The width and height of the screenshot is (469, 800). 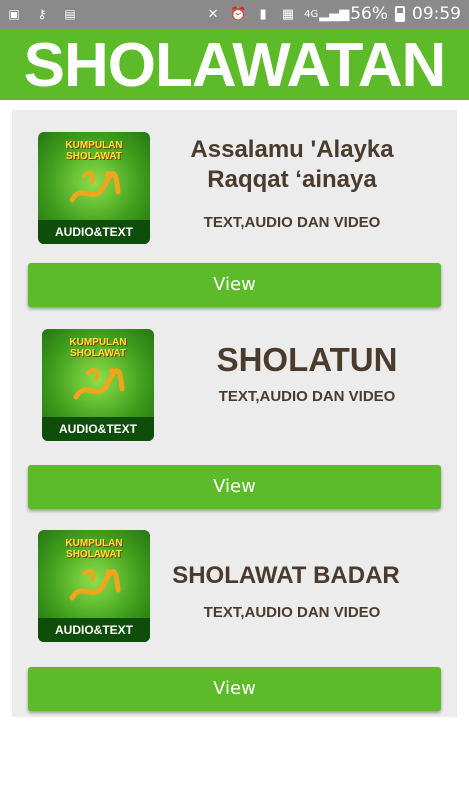 What do you see at coordinates (288, 14) in the screenshot?
I see `image-icon: ▦` at bounding box center [288, 14].